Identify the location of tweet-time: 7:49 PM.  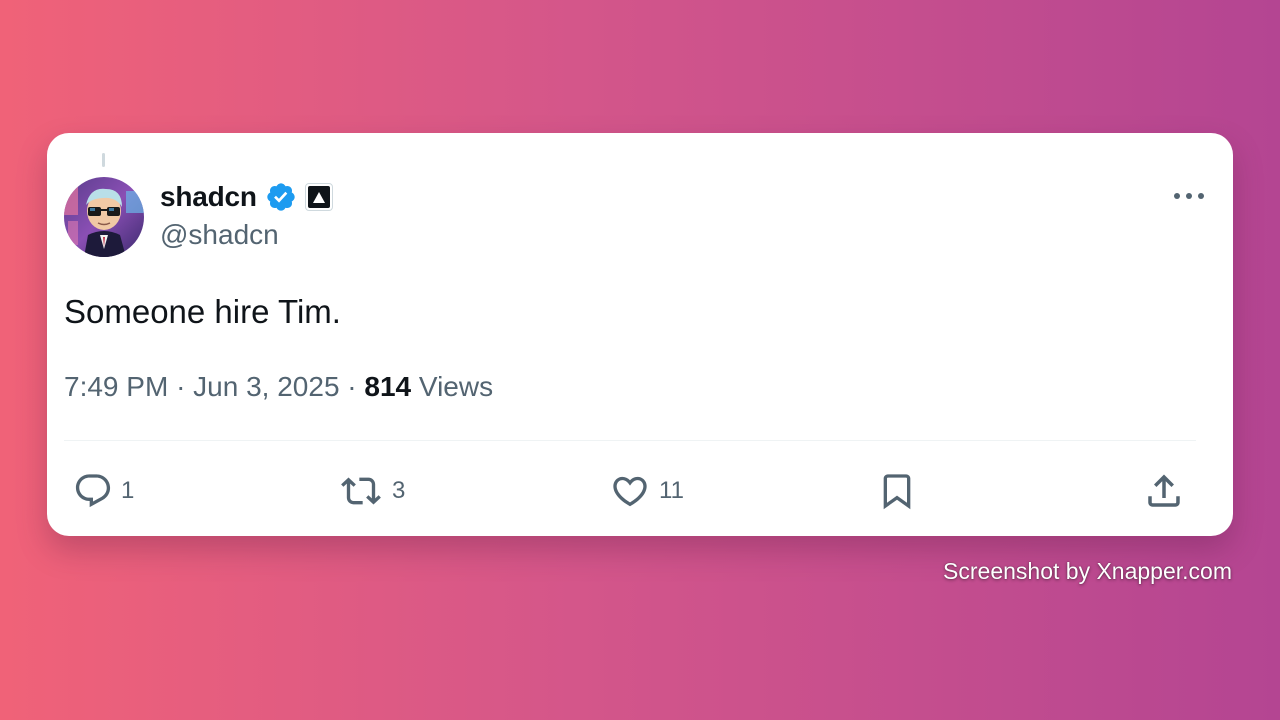
(116, 386).